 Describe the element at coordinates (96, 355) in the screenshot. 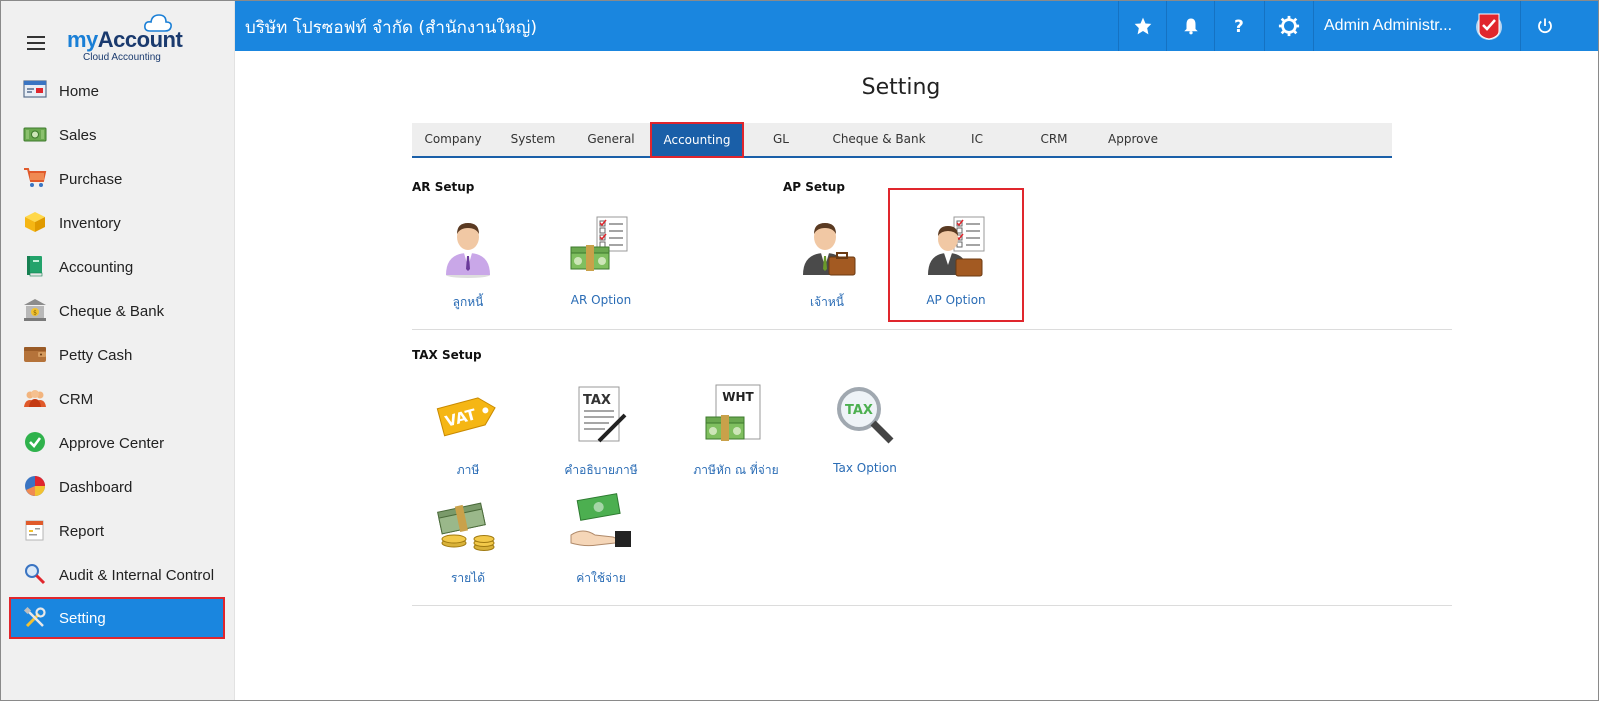

I see `sidebar-item-label: Petty Cash` at that location.